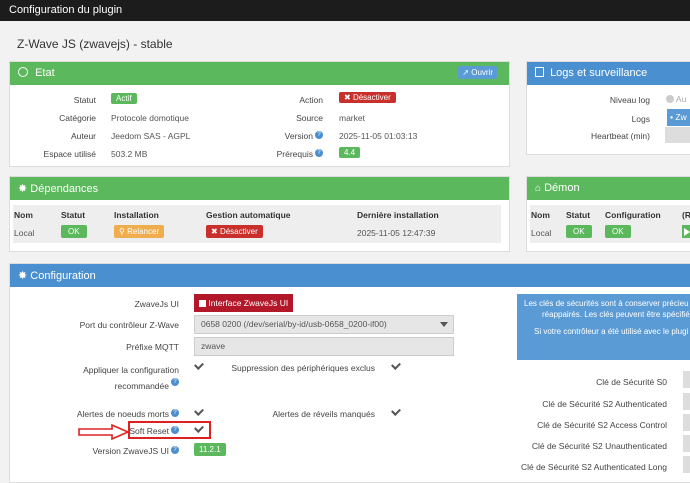 This screenshot has width=690, height=483. What do you see at coordinates (323, 414) in the screenshot?
I see `alertes-reveils-label: Alertes de réveils manqués` at bounding box center [323, 414].